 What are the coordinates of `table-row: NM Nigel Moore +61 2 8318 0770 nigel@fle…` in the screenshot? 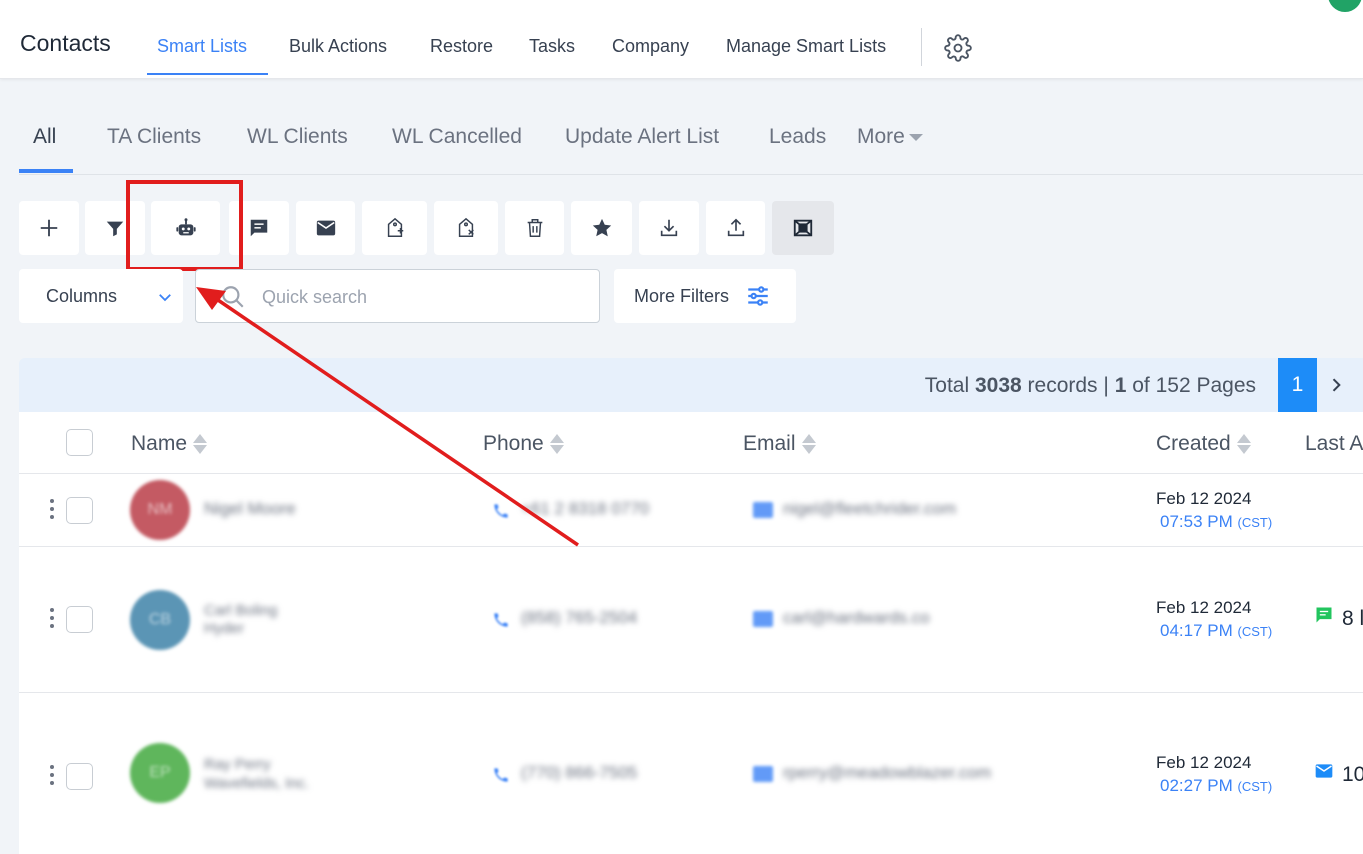 It's located at (691, 510).